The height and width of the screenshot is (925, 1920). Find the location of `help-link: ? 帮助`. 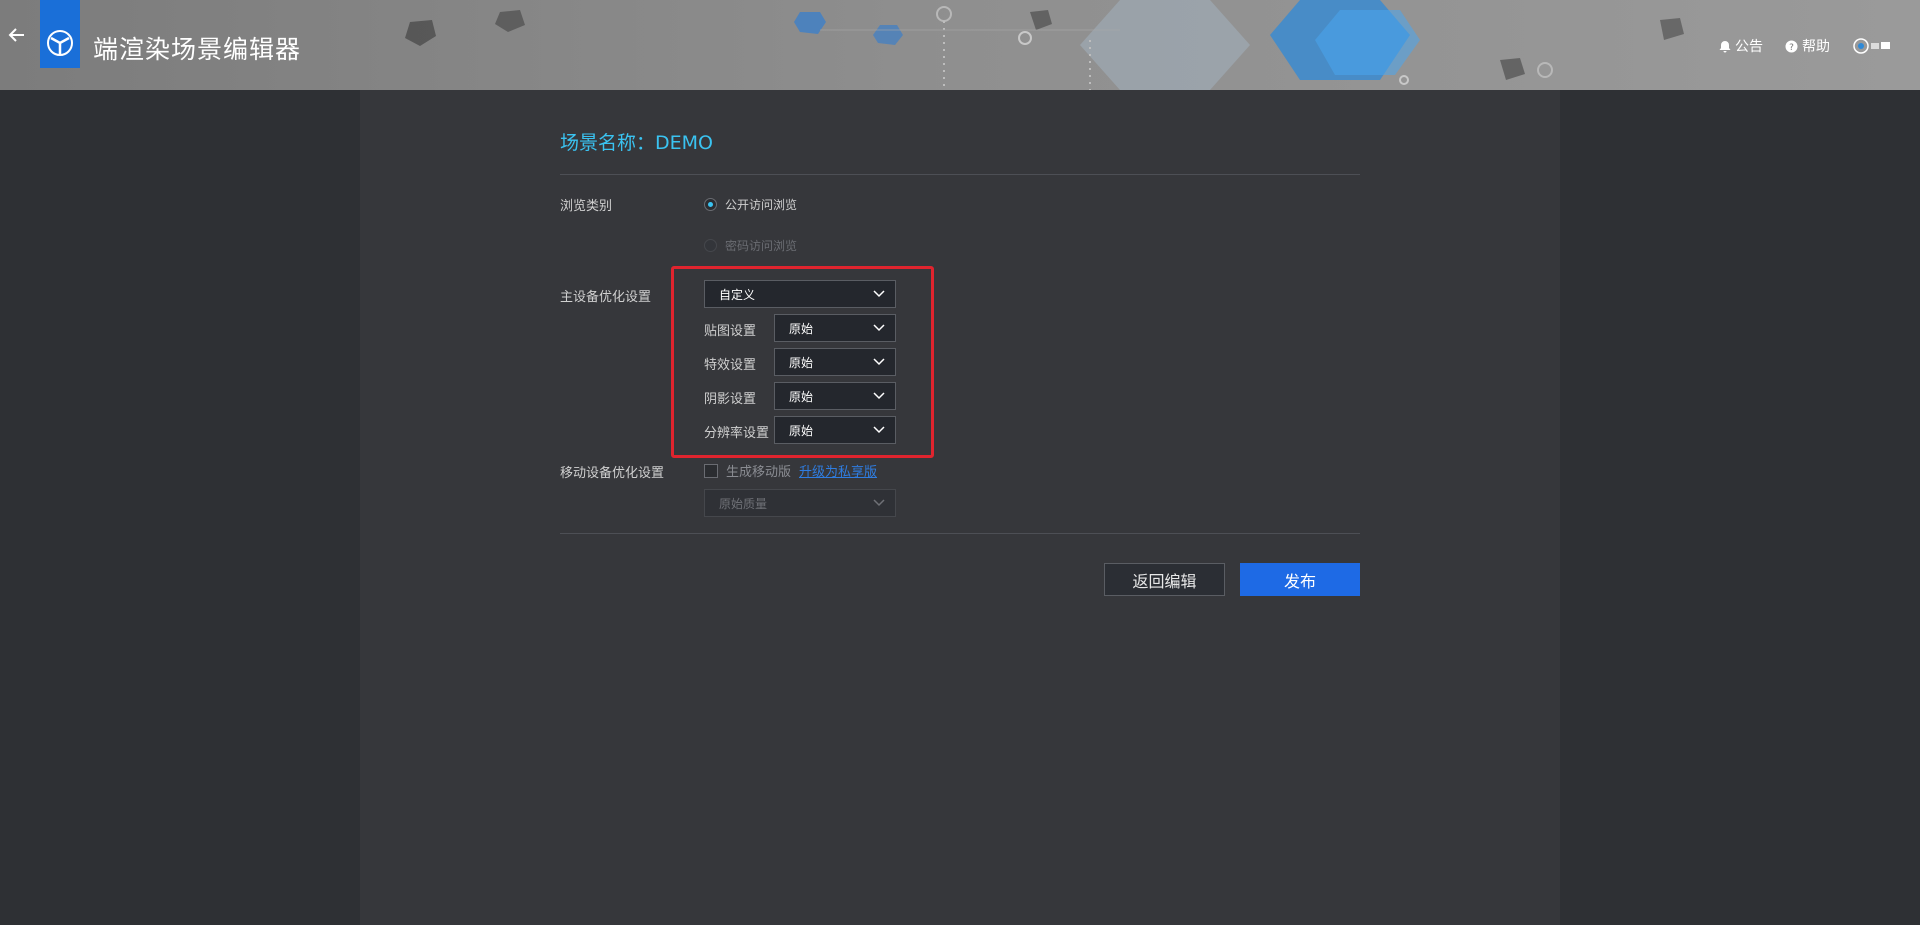

help-link: ? 帮助 is located at coordinates (1807, 46).